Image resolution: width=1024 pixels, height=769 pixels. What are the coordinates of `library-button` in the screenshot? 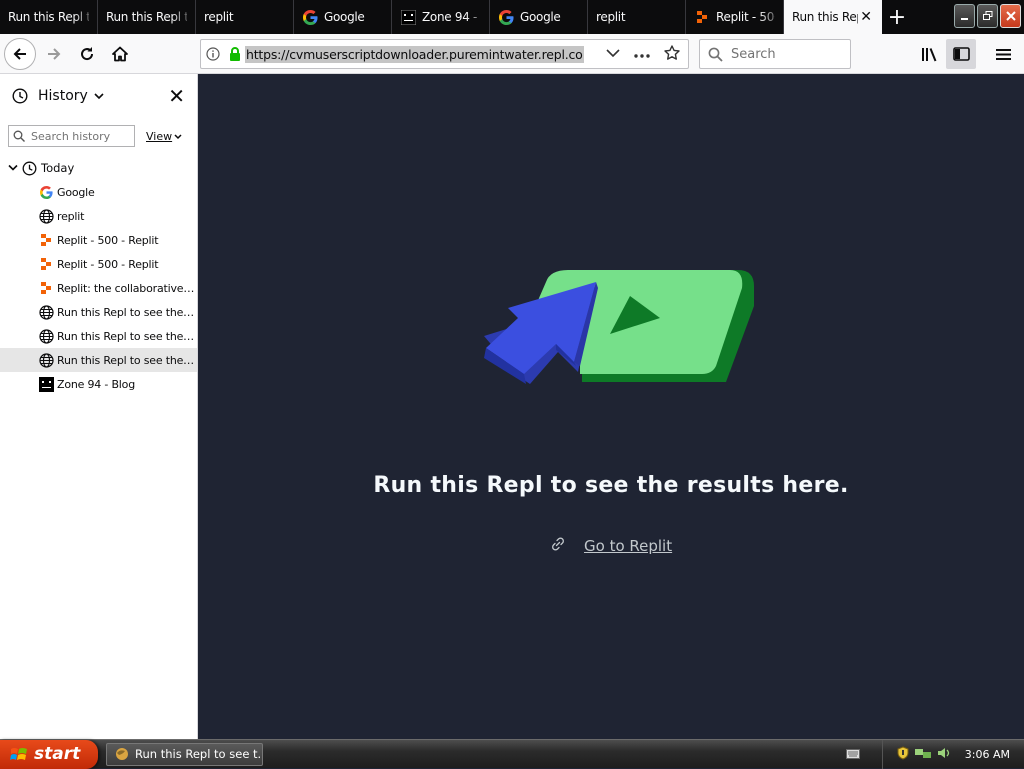 It's located at (929, 54).